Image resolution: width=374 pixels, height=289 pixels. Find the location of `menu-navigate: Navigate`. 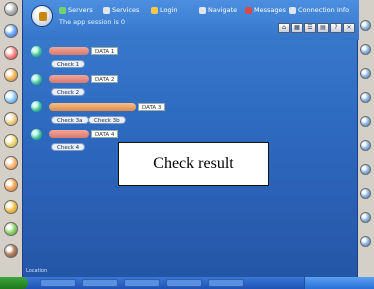

menu-navigate: Navigate is located at coordinates (218, 10).